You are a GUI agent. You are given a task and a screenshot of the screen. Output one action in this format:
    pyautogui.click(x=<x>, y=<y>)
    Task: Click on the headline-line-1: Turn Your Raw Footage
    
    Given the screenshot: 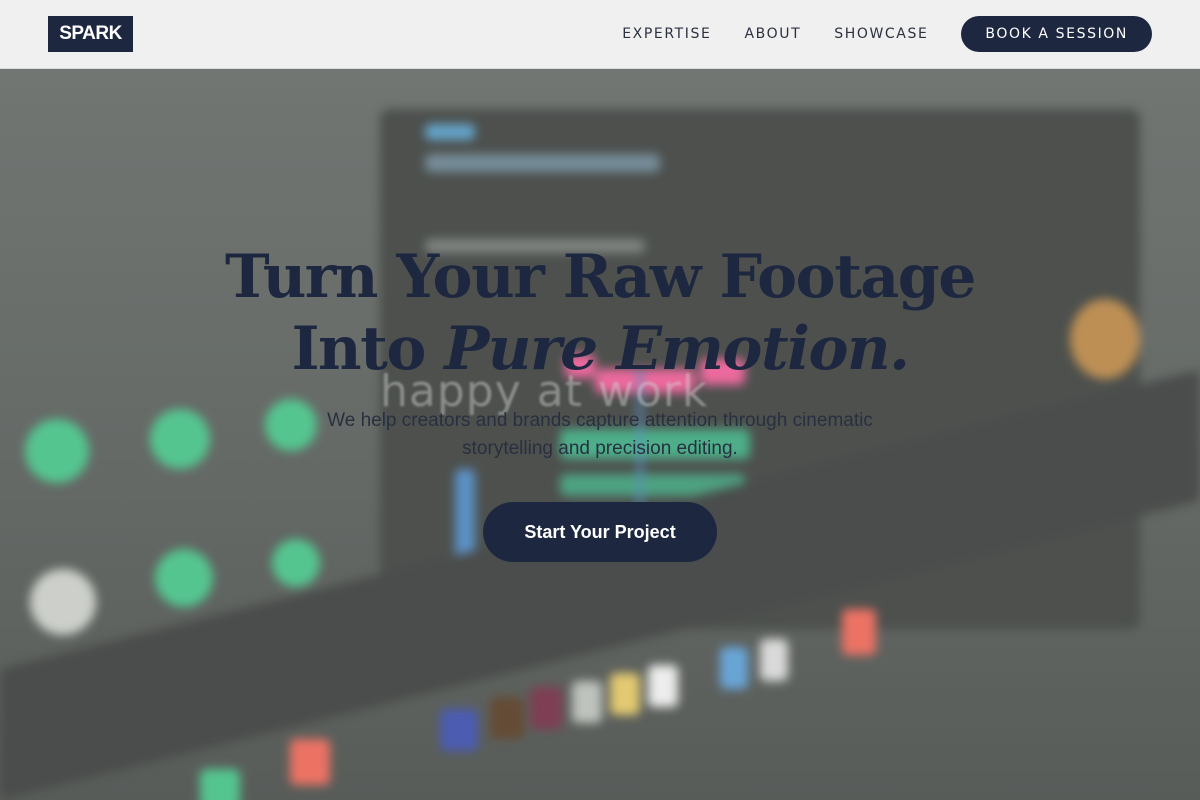 What is the action you would take?
    pyautogui.click(x=600, y=277)
    